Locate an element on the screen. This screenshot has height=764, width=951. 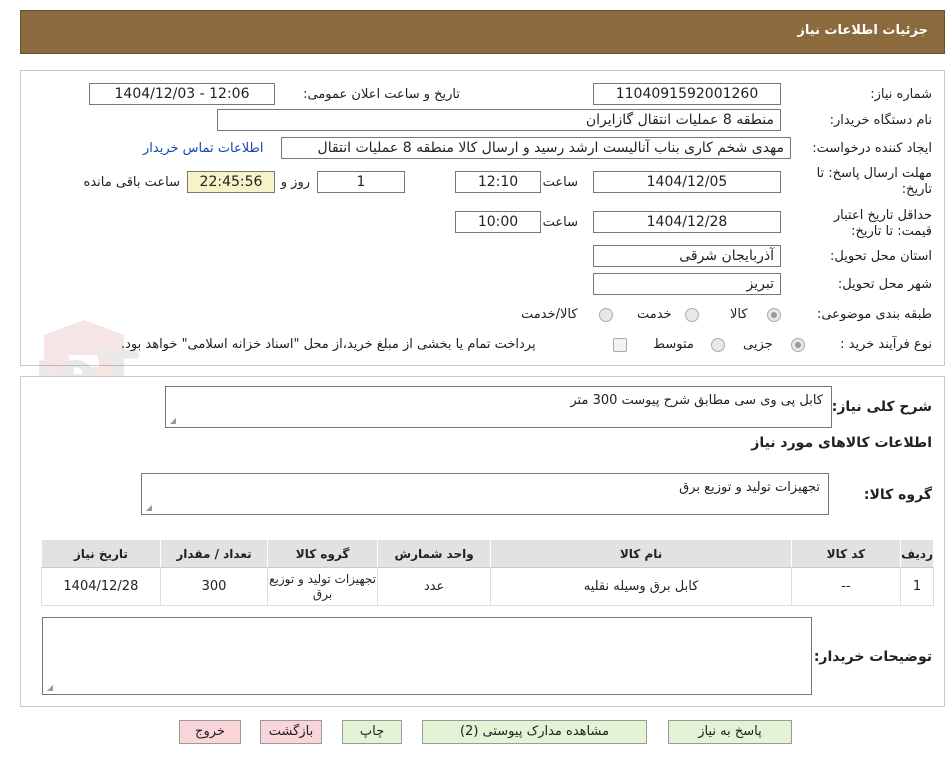
validity-label-2: قیمت: تا تاریخ: is located at coordinates (891, 231).